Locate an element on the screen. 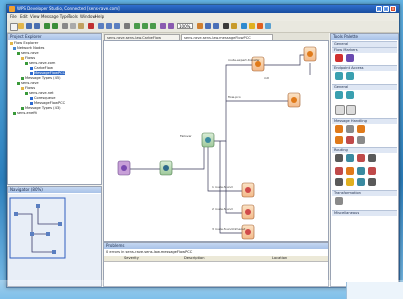  enrich-icon is located at coordinates (339, 140).